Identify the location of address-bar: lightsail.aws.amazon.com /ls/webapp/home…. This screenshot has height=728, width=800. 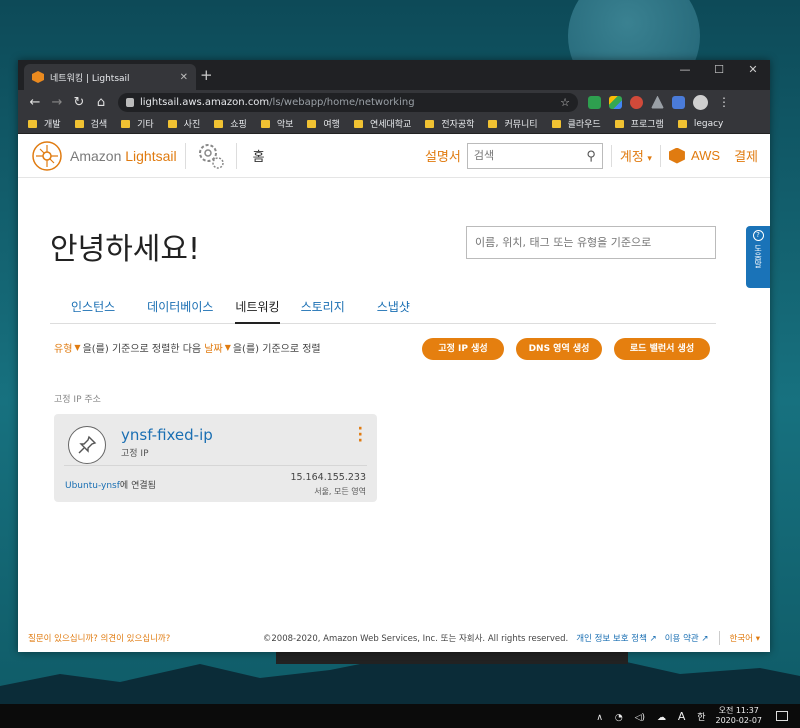
(348, 102).